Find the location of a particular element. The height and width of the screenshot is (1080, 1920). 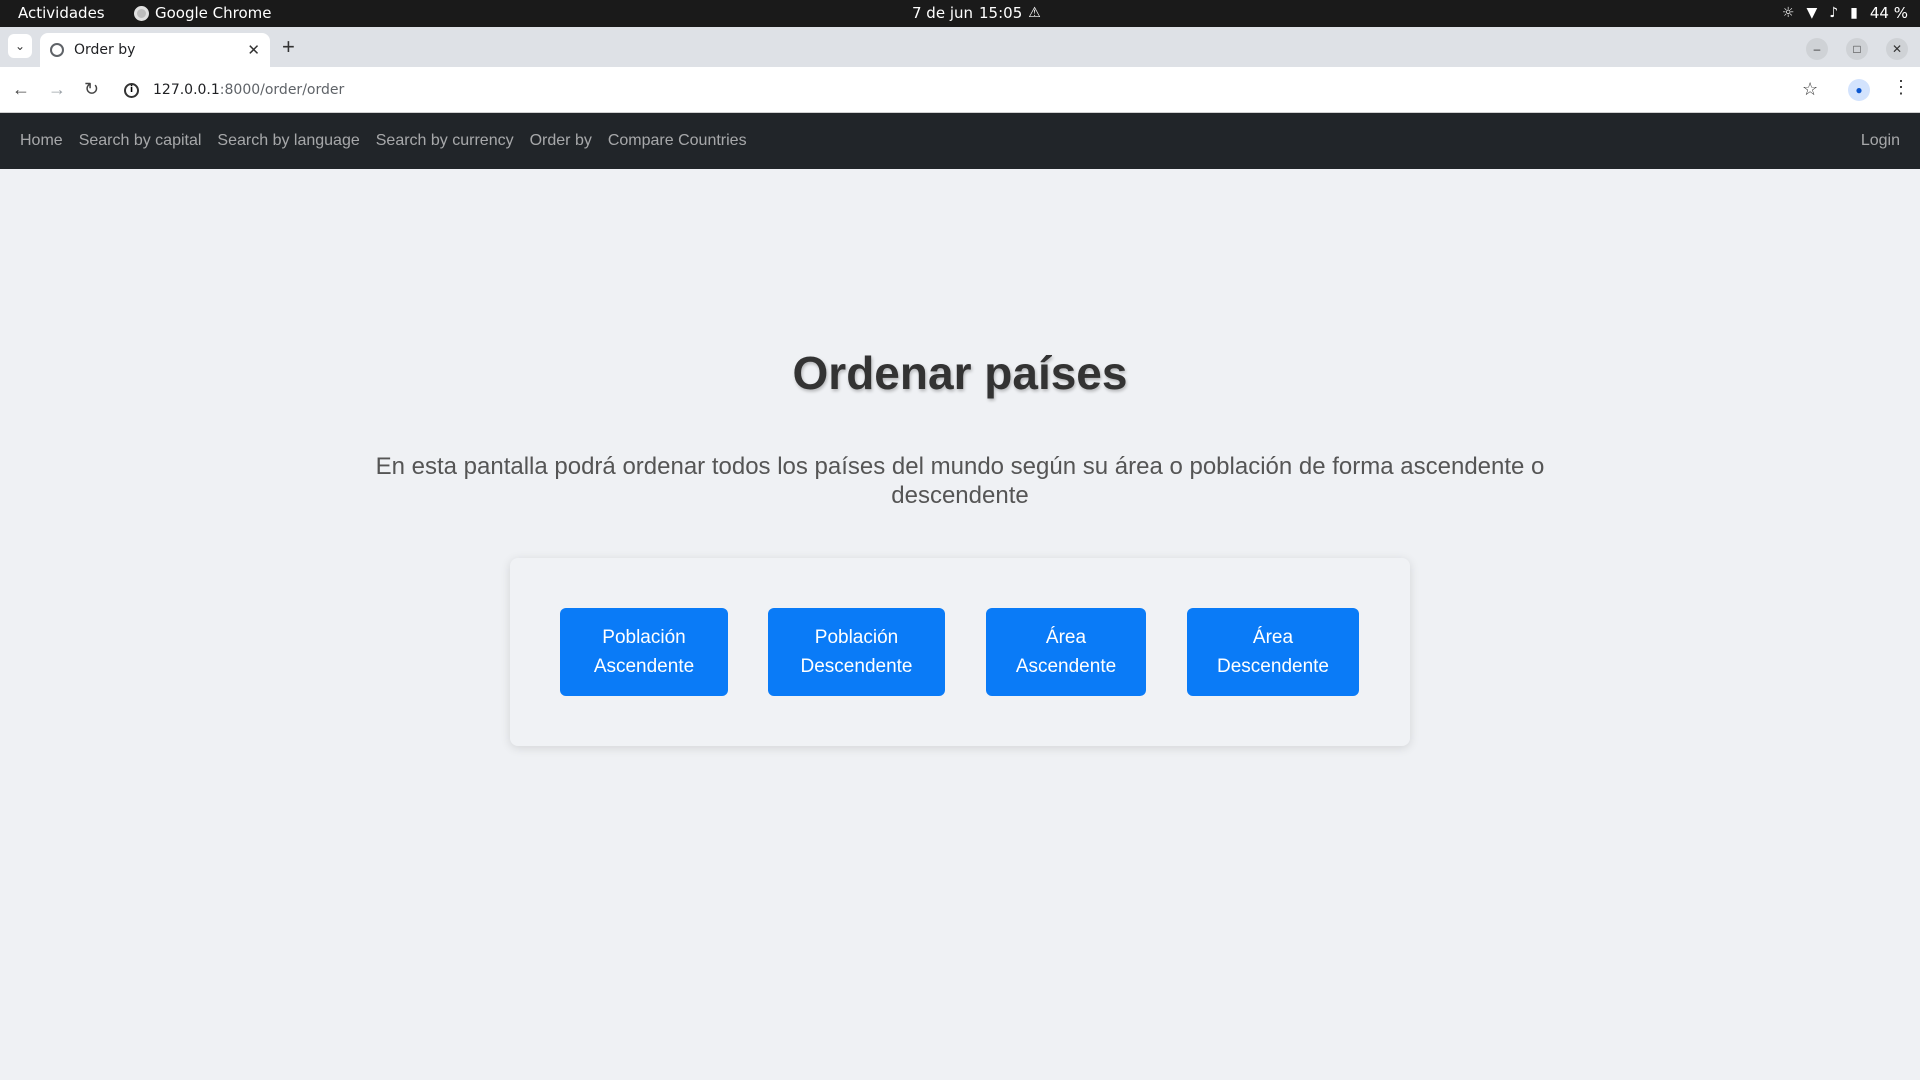

site-info-icon: i is located at coordinates (131, 90).